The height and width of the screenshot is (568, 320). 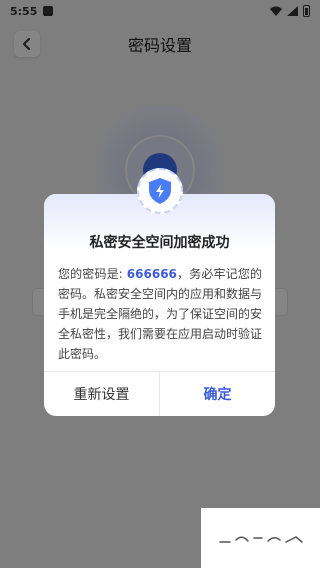 I want to click on message-prefix: 您的密码是:, so click(x=92, y=274).